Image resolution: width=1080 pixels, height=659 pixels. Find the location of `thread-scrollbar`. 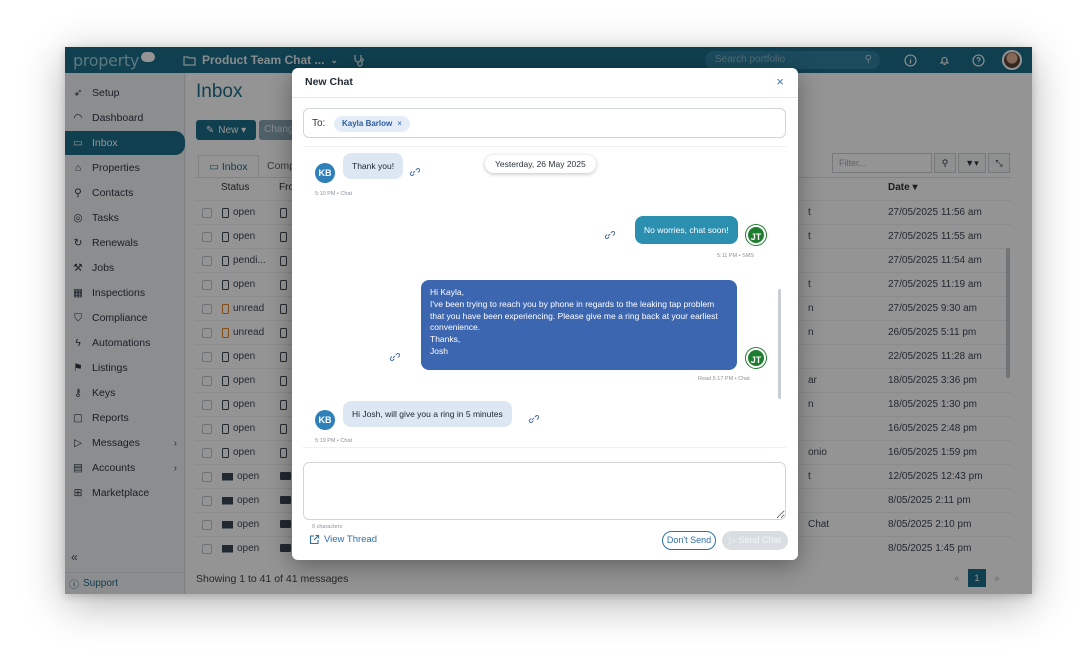

thread-scrollbar is located at coordinates (779, 344).